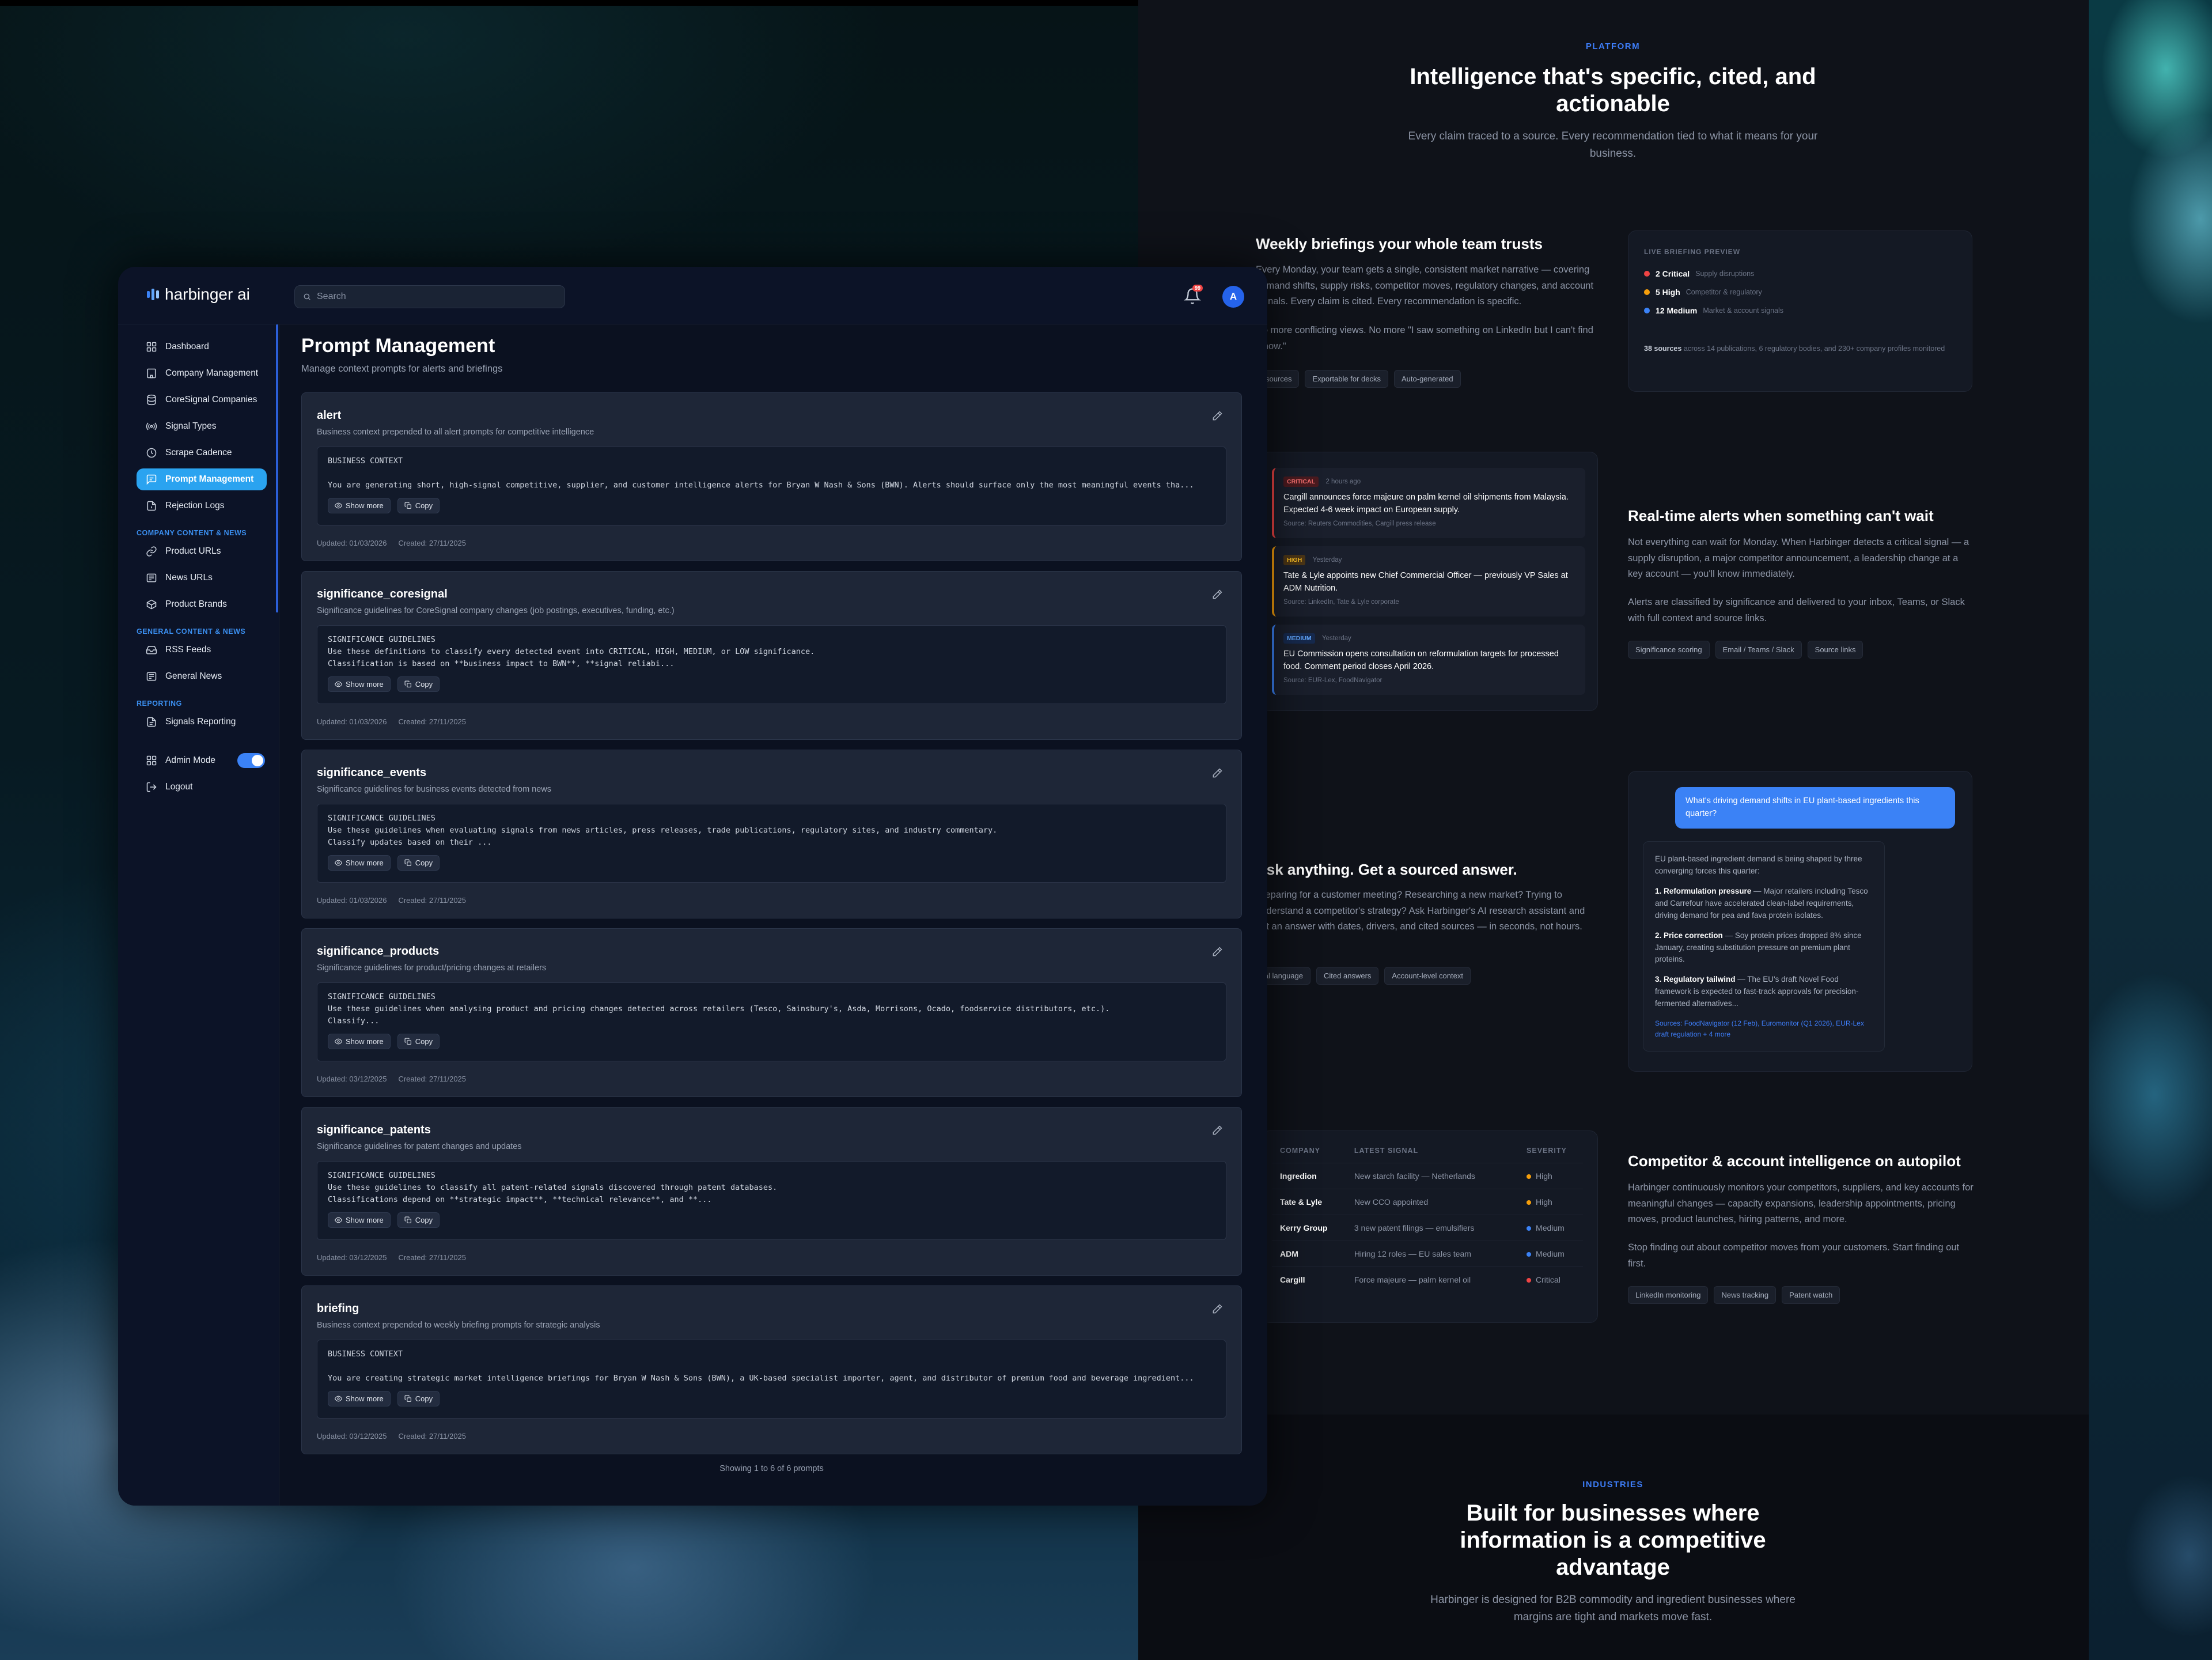  I want to click on severity-dot-icon, so click(1529, 1280).